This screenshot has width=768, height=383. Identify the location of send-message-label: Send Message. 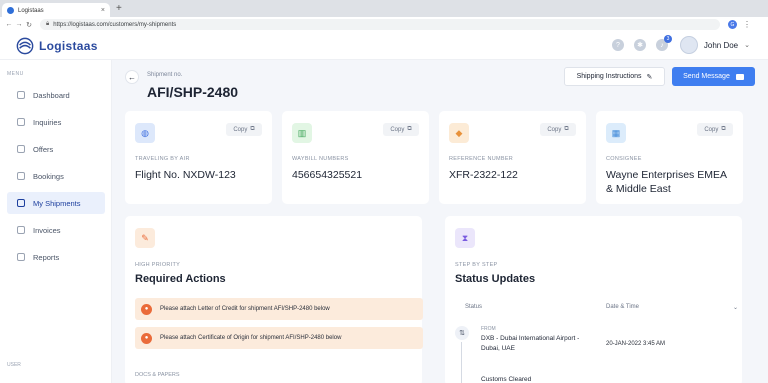
(706, 76).